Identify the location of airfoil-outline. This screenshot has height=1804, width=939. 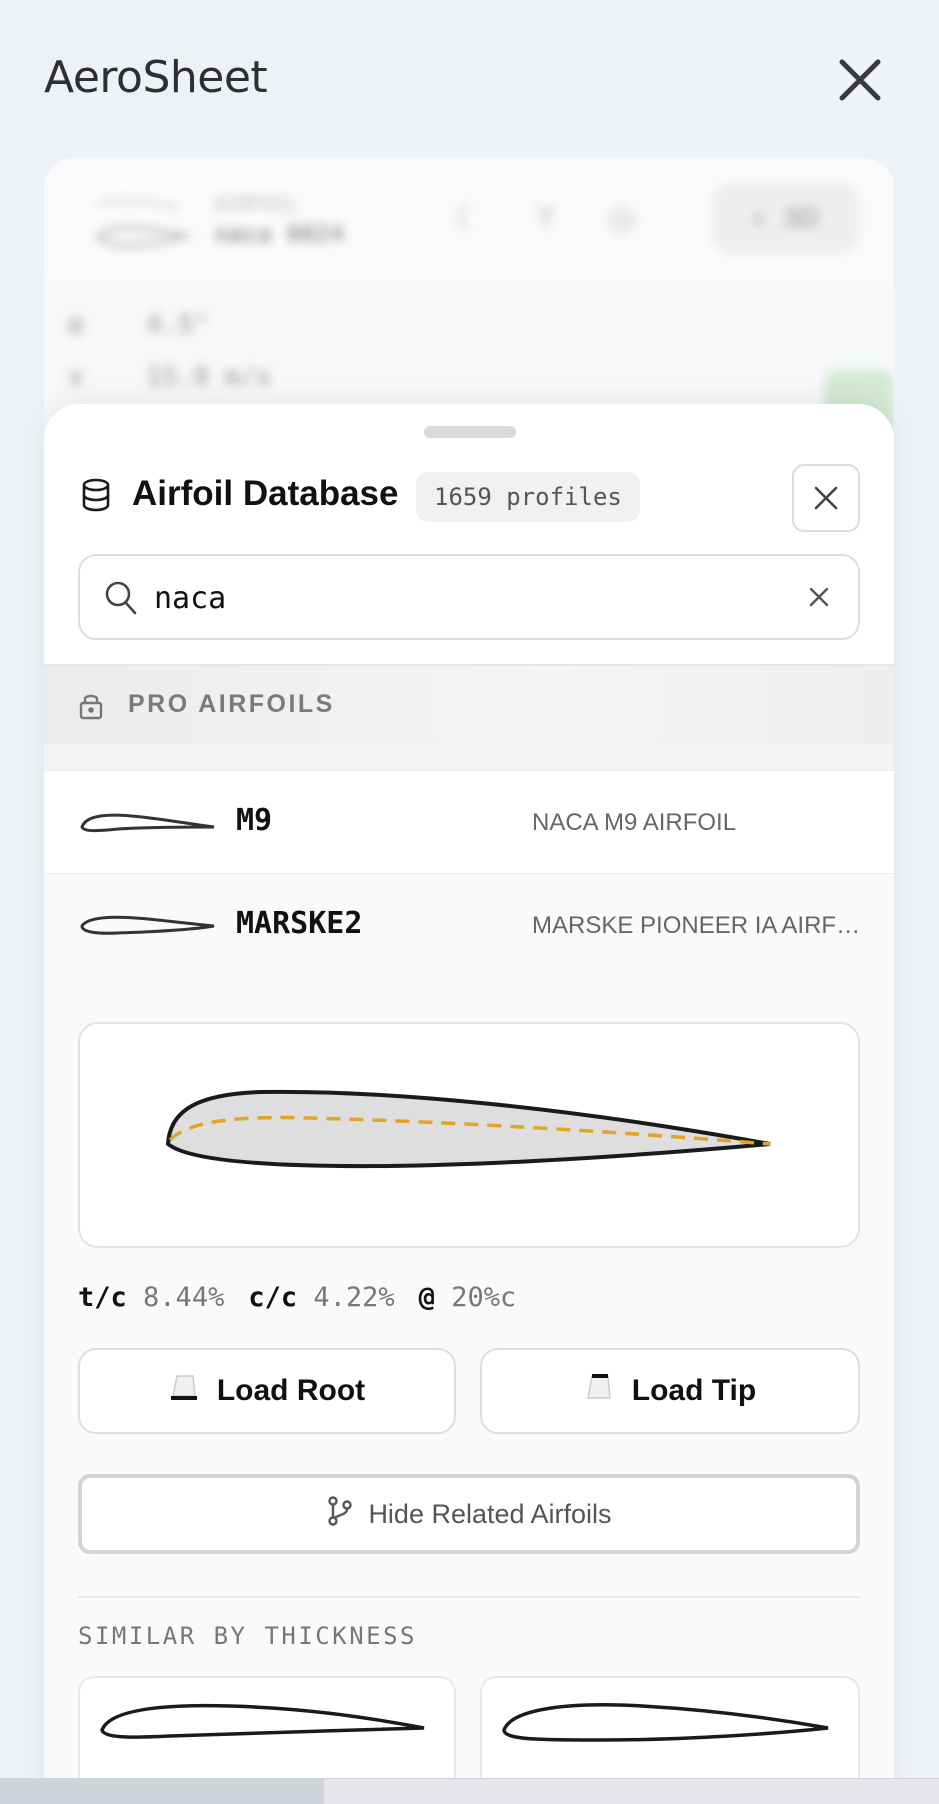
(468, 1129).